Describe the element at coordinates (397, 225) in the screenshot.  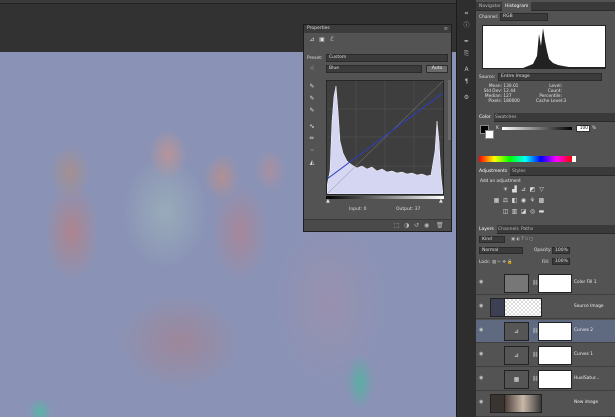
I see `clip-to-layer-icon: ⬚` at that location.